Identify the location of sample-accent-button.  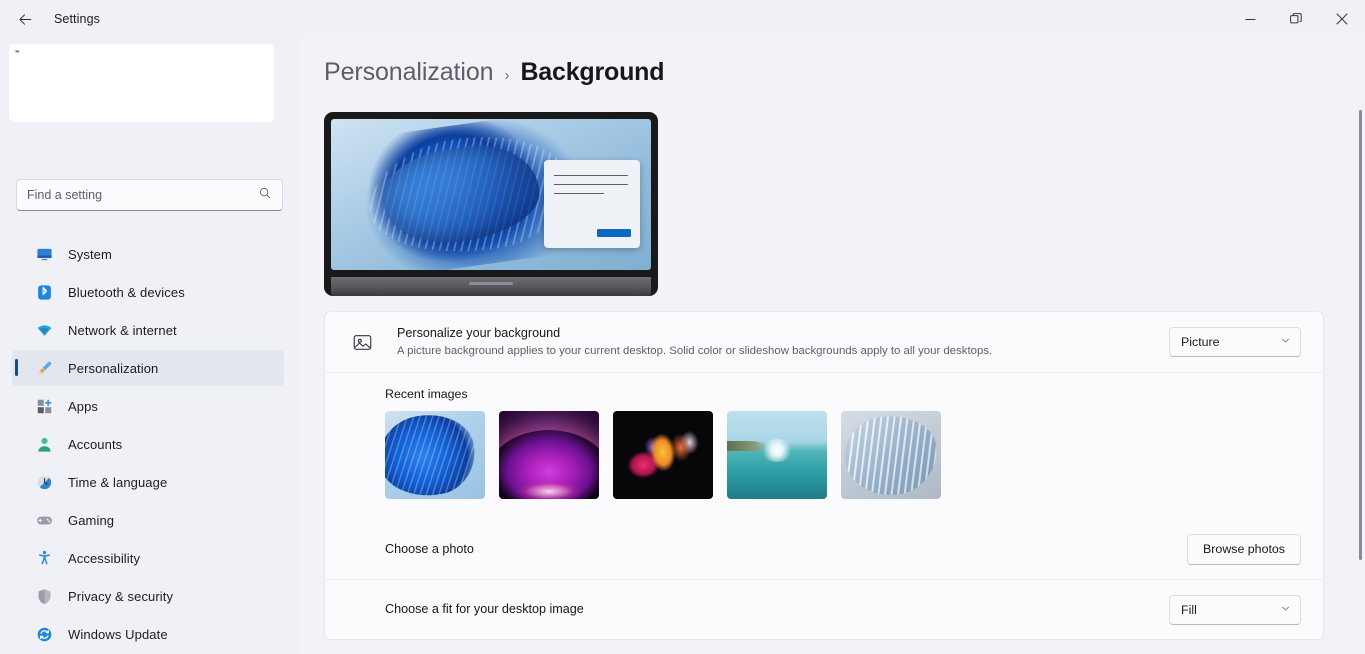
(614, 233).